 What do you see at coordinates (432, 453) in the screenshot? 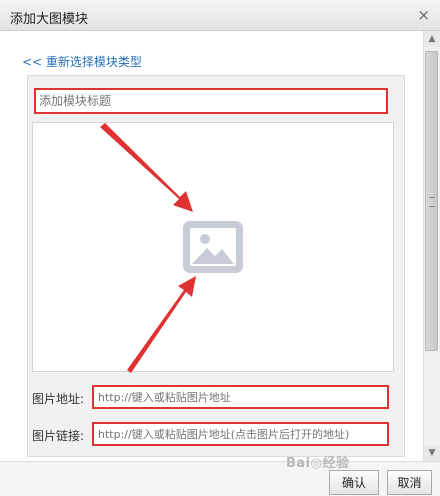
I see `scroll-down-icon: ▼` at bounding box center [432, 453].